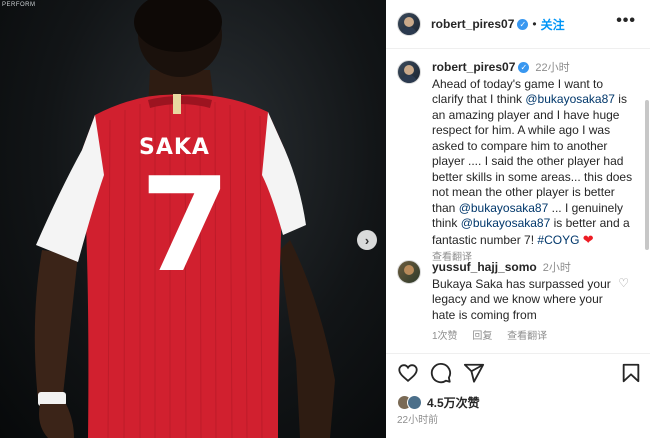 The height and width of the screenshot is (439, 650). What do you see at coordinates (472, 24) in the screenshot?
I see `header-username: robert_pires07` at bounding box center [472, 24].